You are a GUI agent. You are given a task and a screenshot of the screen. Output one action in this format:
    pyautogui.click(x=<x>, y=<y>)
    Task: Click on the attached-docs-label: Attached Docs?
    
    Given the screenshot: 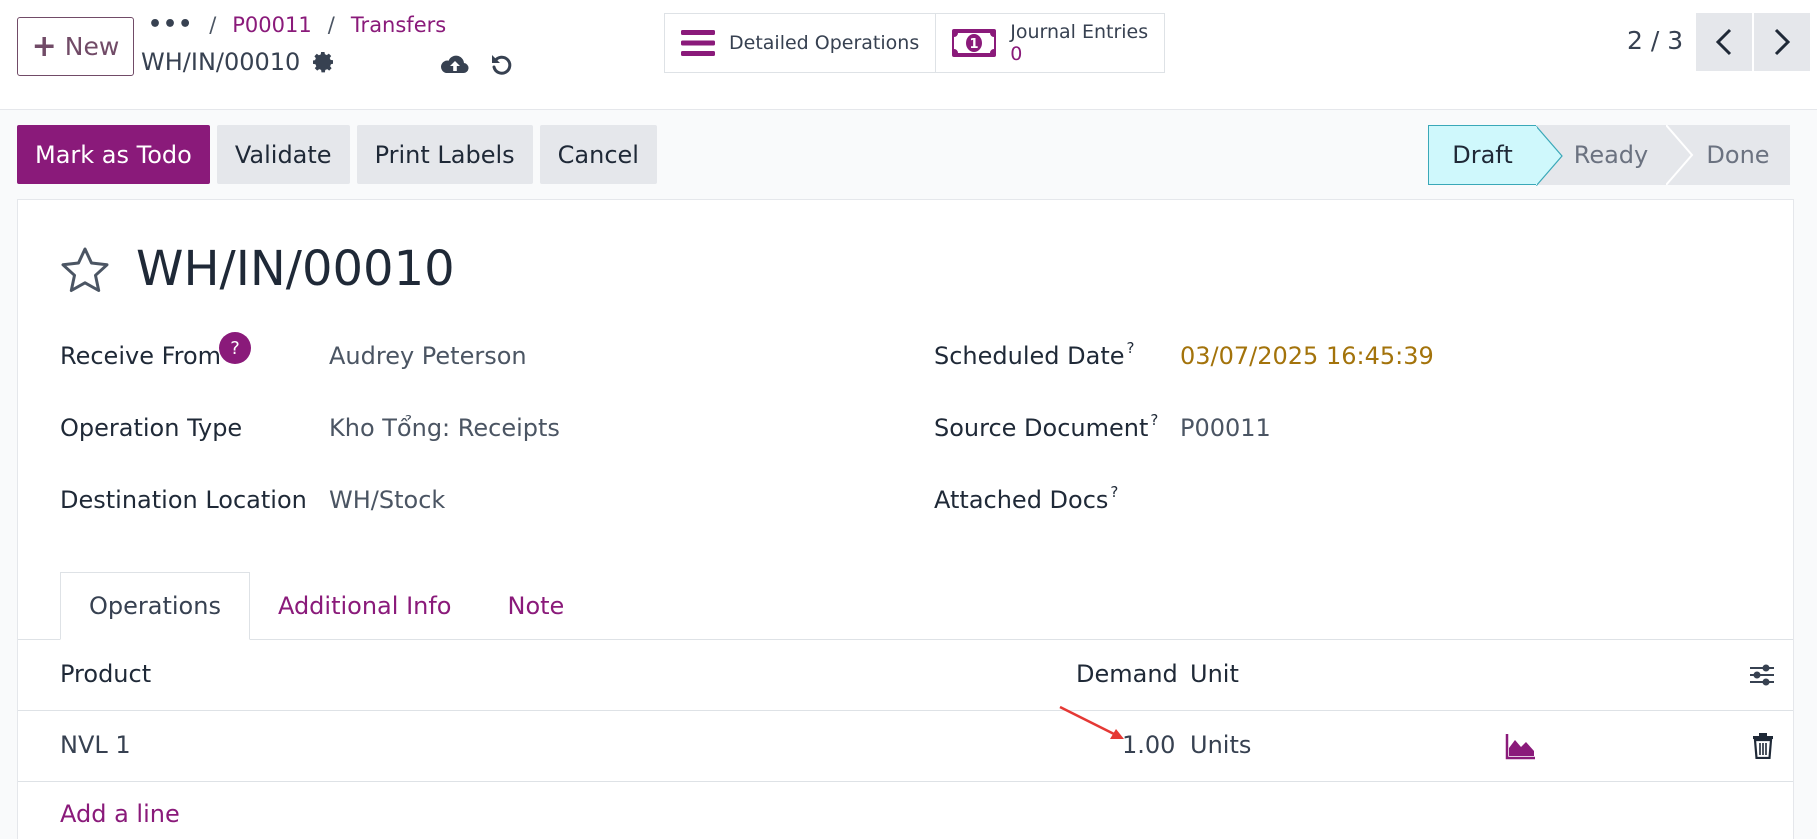 What is the action you would take?
    pyautogui.click(x=1026, y=498)
    